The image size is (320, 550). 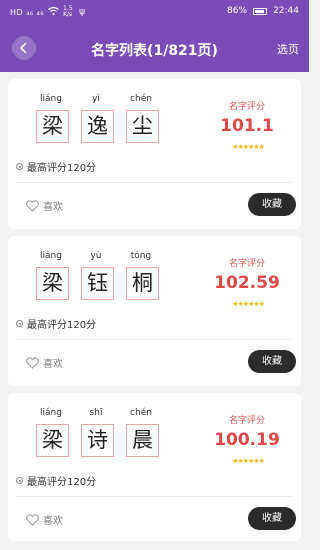 I want to click on pinyin-2: shī, so click(x=96, y=413).